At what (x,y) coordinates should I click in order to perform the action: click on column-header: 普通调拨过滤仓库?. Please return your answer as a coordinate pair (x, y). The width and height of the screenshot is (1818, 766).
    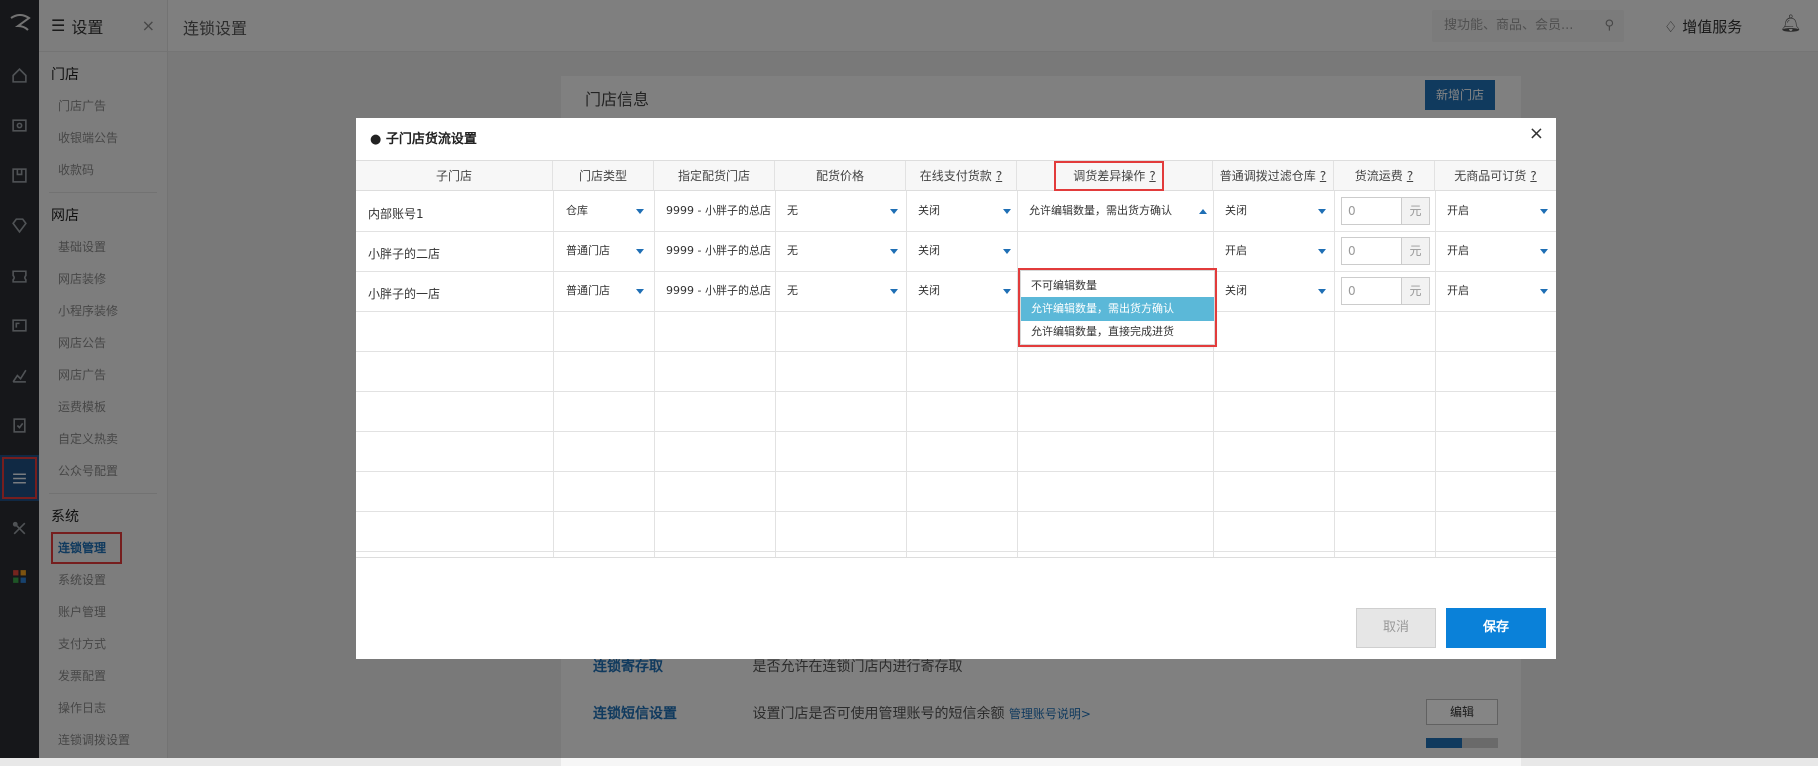
    Looking at the image, I should click on (1273, 176).